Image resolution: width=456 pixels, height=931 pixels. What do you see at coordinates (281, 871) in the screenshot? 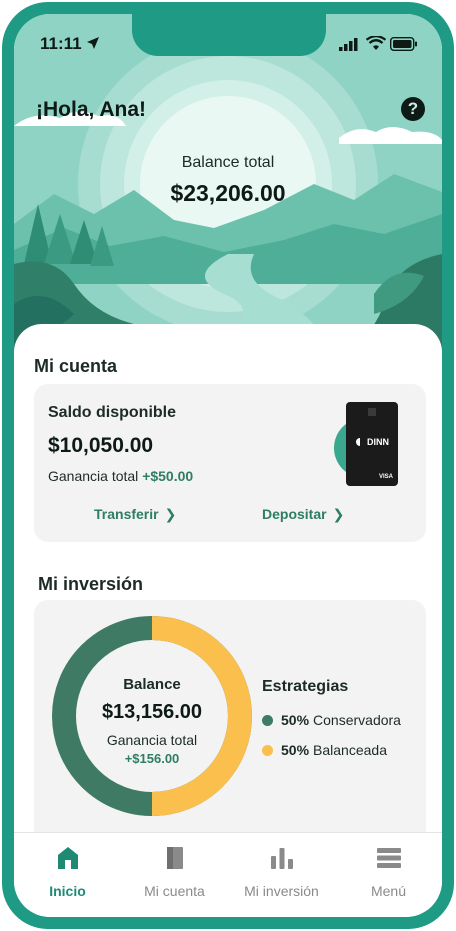
I see `tab-mi-inversion: Mi inversión` at bounding box center [281, 871].